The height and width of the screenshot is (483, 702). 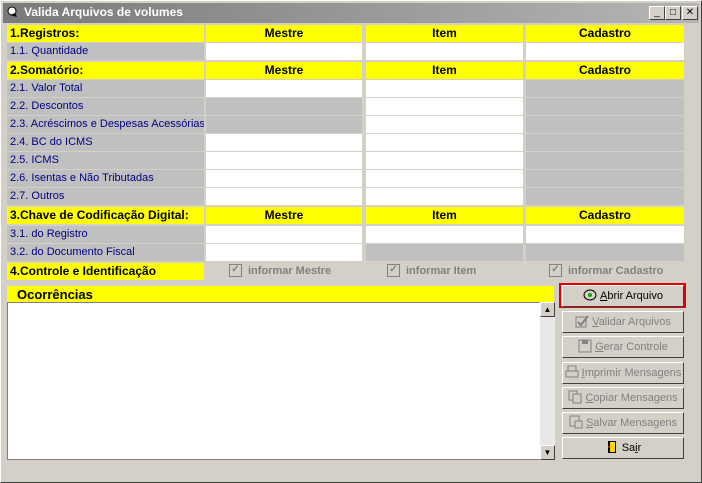 What do you see at coordinates (635, 296) in the screenshot?
I see `button-label-post: brir Arquivo` at bounding box center [635, 296].